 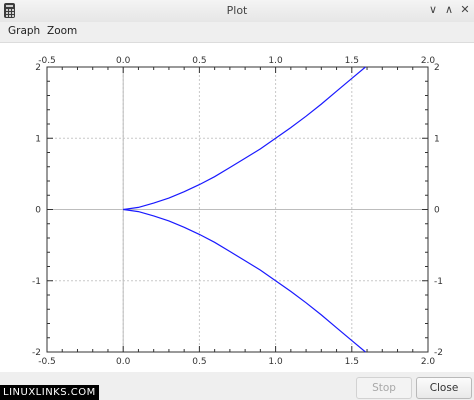 I want to click on x-tick-label-bottom: 2.0, so click(x=428, y=362).